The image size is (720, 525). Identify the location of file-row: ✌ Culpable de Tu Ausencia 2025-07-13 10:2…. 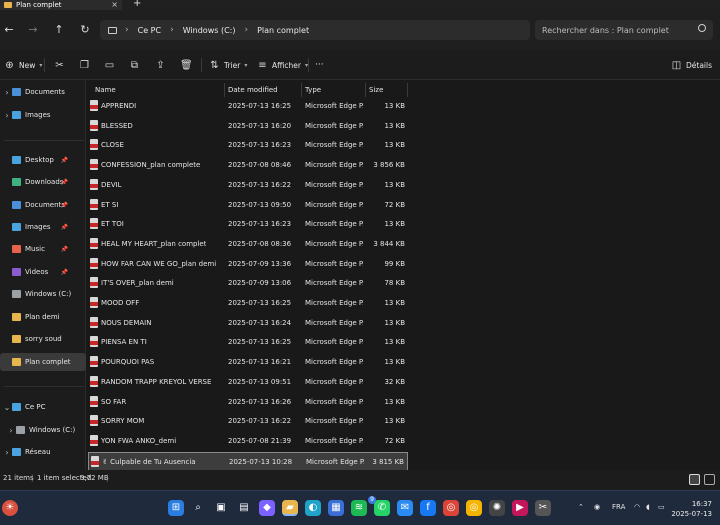
(248, 461).